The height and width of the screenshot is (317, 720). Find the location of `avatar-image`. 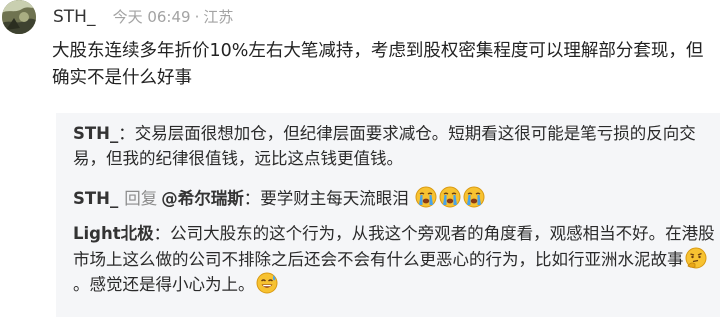

avatar-image is located at coordinates (19, 17).